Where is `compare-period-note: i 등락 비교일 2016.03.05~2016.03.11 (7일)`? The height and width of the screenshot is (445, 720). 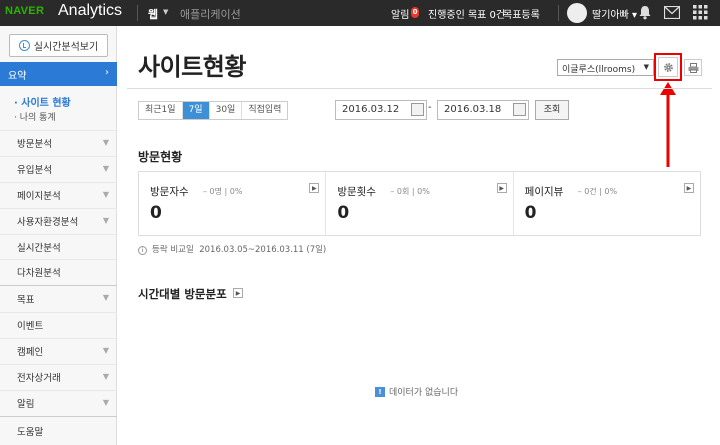 compare-period-note: i 등락 비교일 2016.03.05~2016.03.11 (7일) is located at coordinates (232, 249).